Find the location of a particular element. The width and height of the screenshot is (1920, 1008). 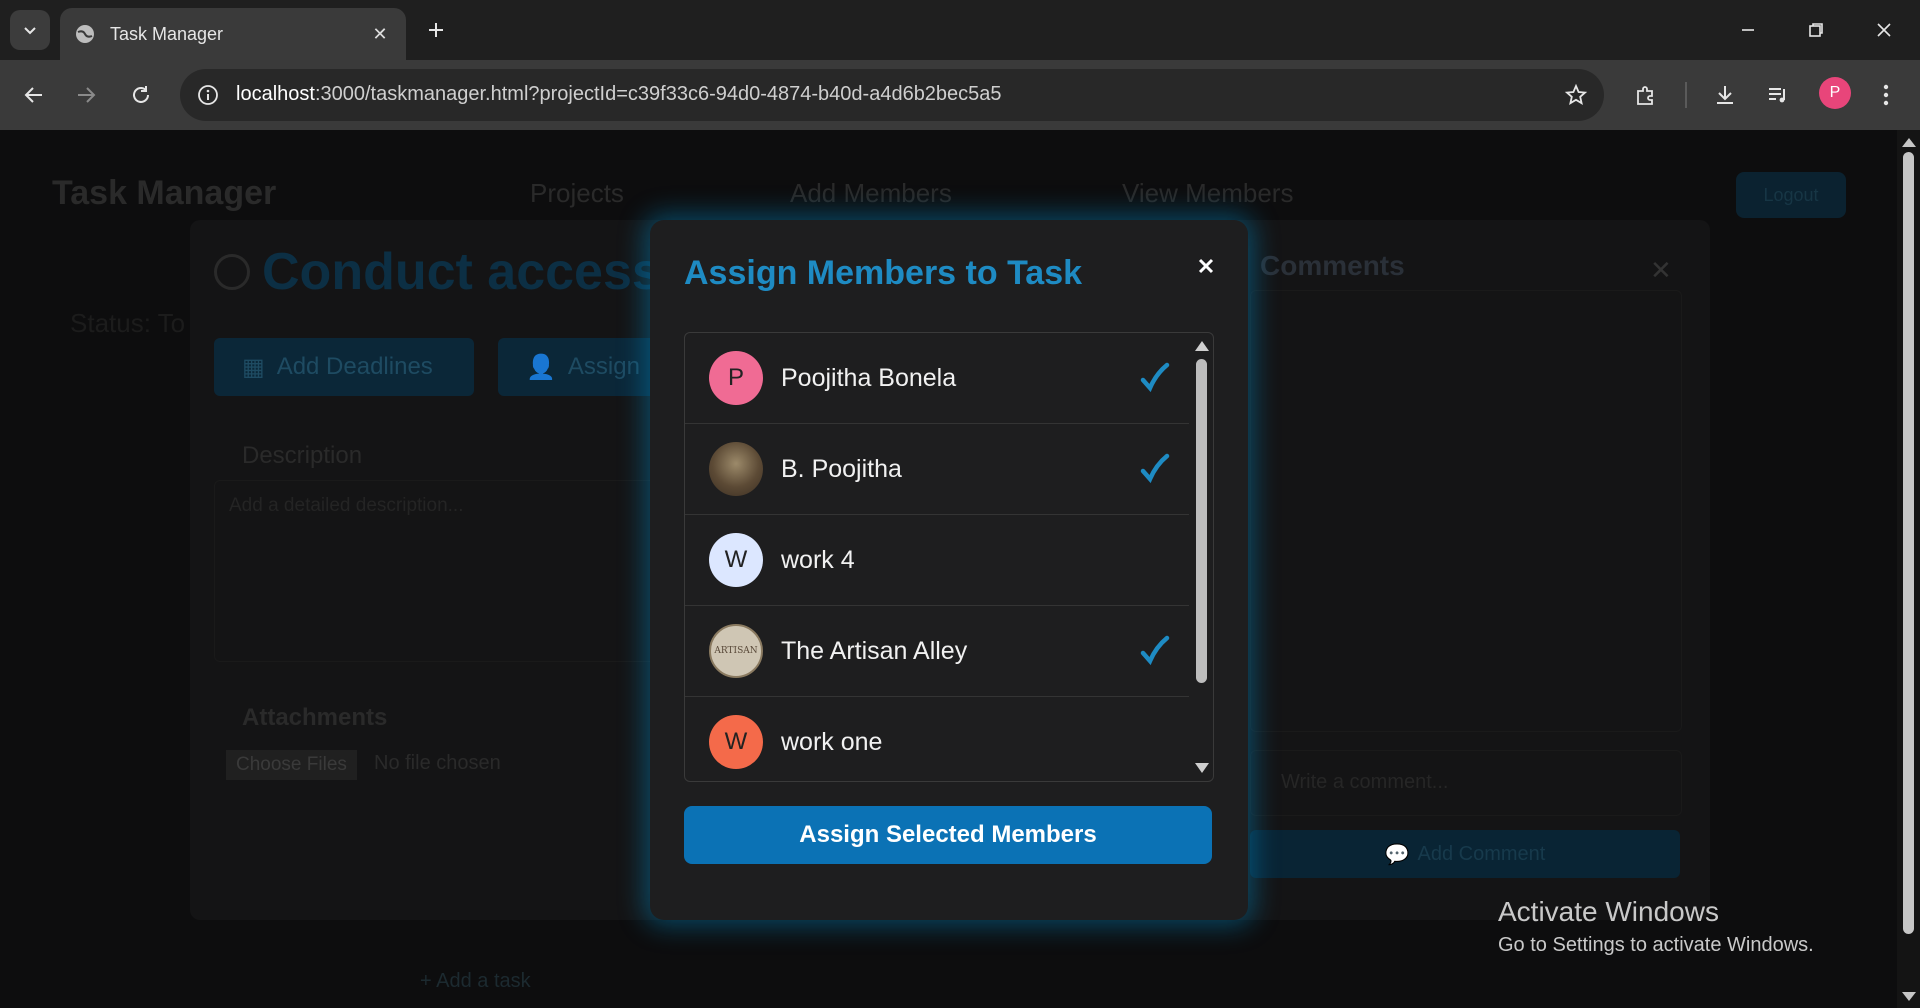

minimize-button is located at coordinates (1748, 30).